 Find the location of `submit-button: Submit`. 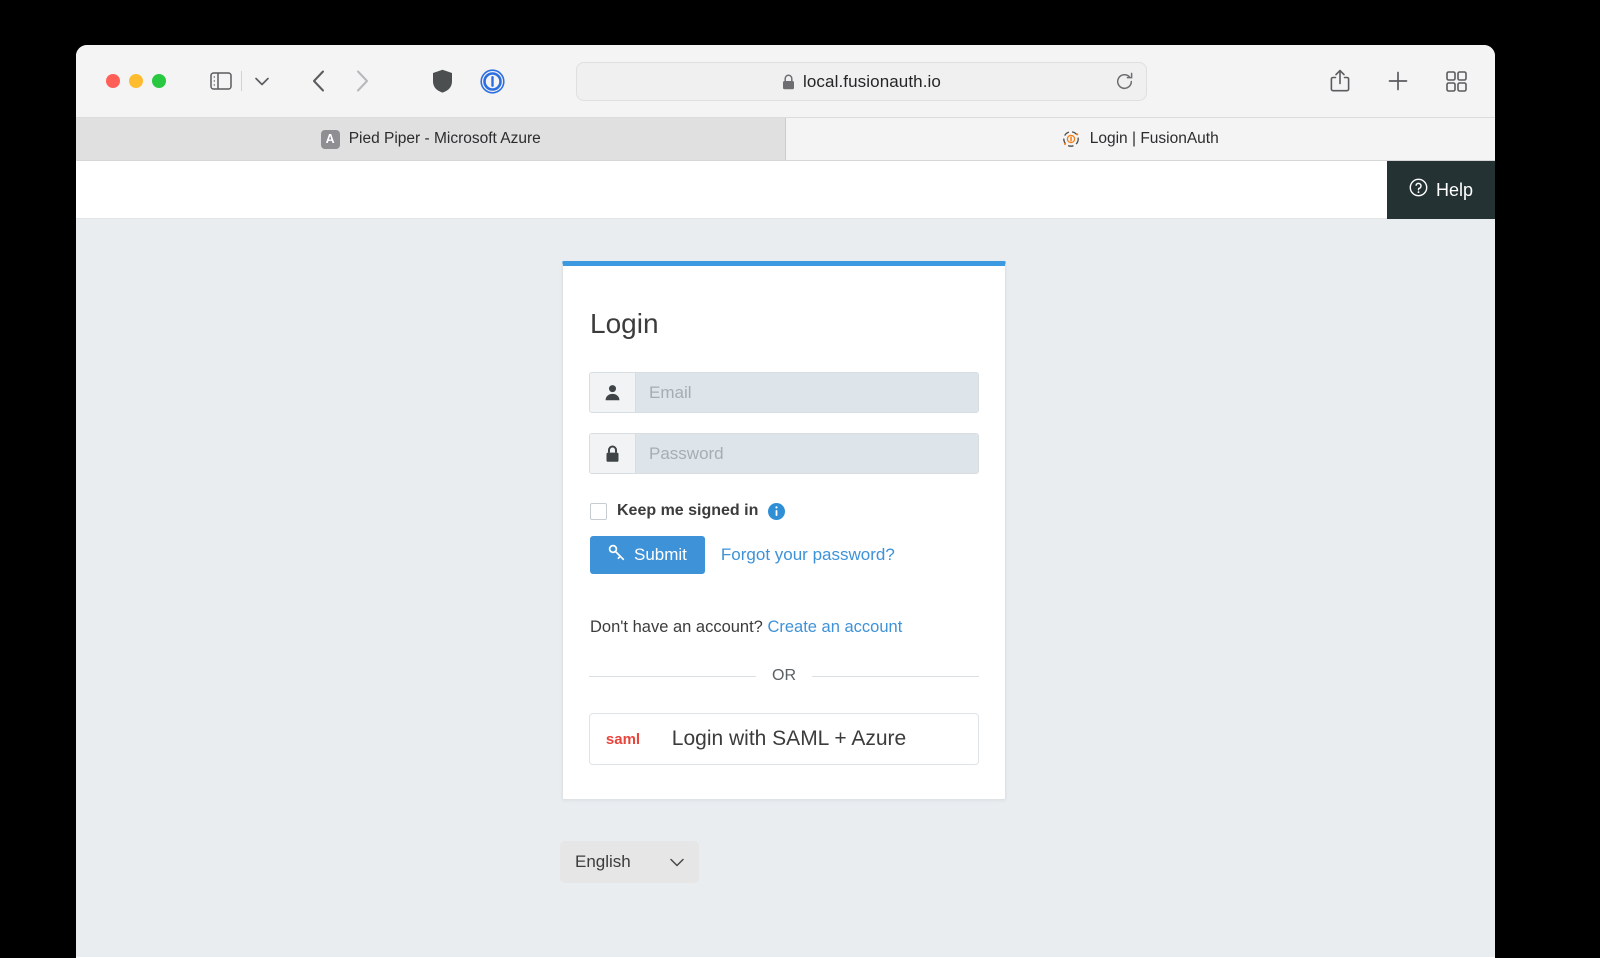

submit-button: Submit is located at coordinates (647, 555).